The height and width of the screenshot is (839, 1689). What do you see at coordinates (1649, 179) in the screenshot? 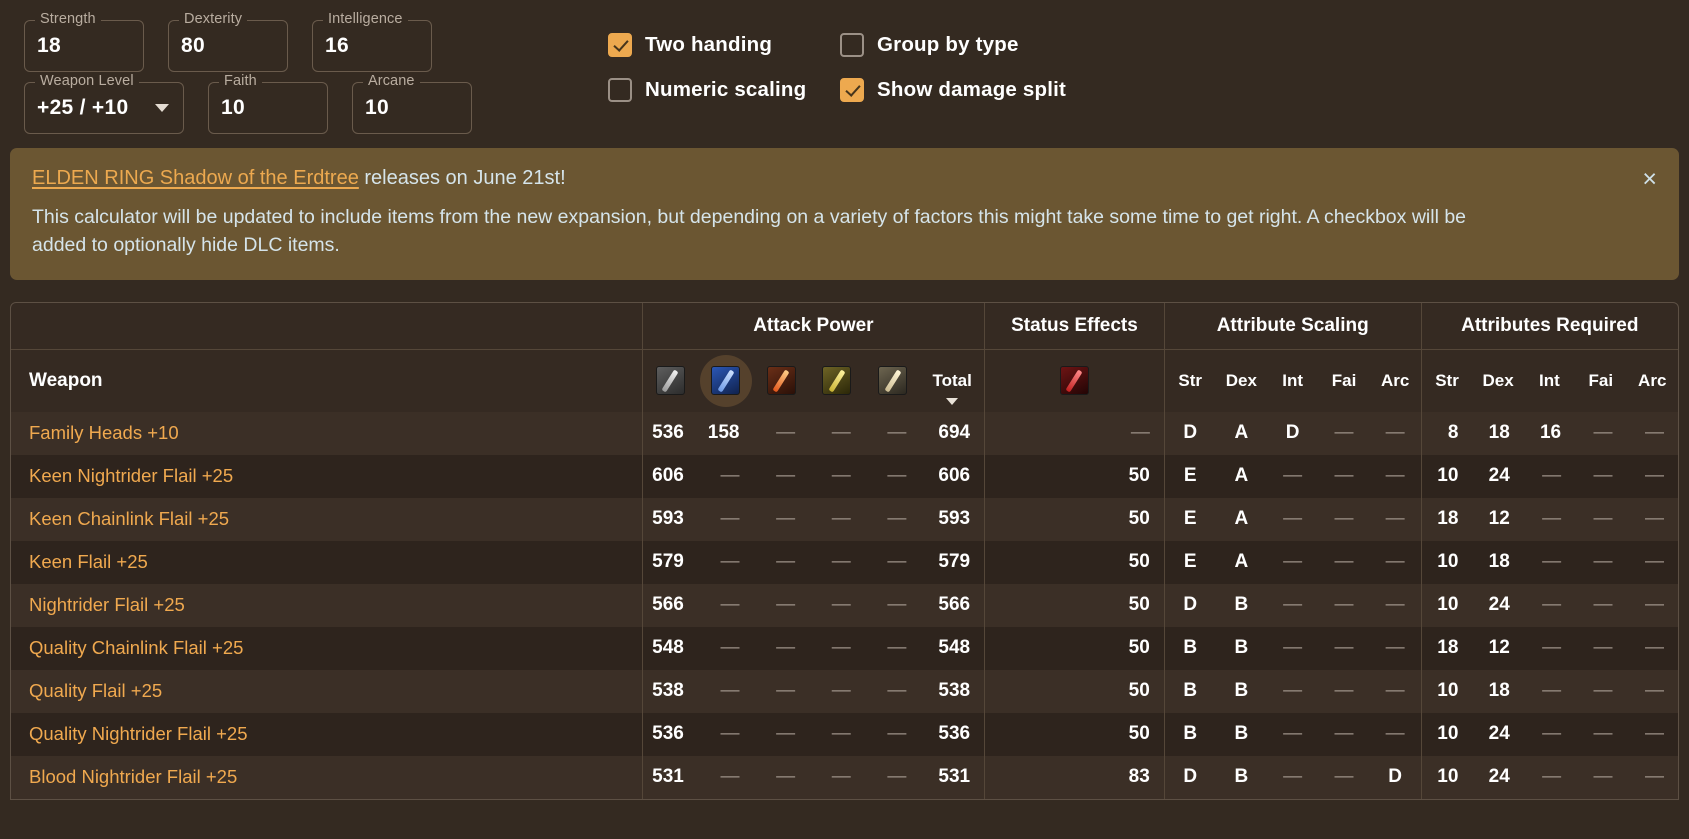
I see `close-icon: ×` at bounding box center [1649, 179].